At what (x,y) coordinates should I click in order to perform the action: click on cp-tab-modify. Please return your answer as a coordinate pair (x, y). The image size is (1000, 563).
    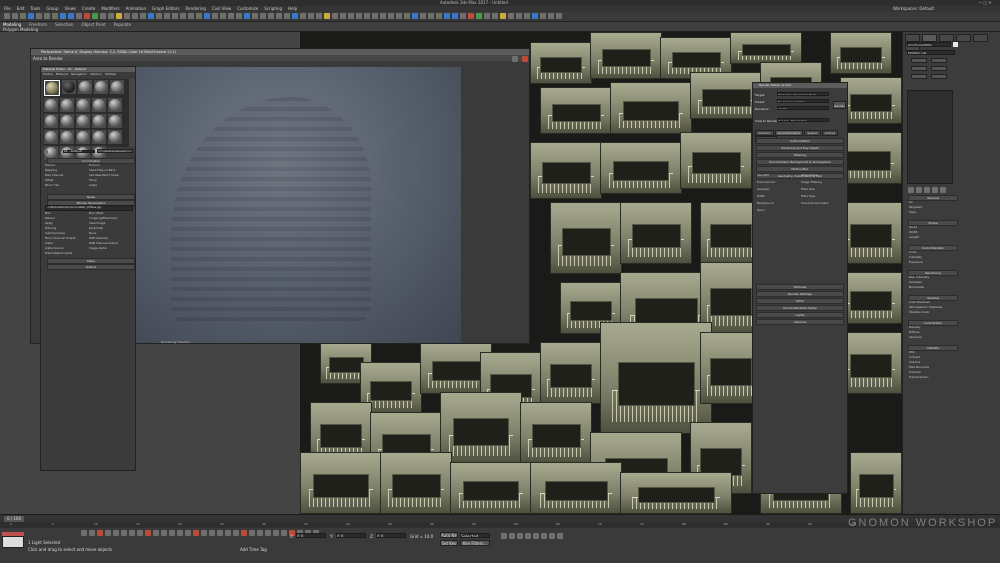
    Looking at the image, I should click on (929, 38).